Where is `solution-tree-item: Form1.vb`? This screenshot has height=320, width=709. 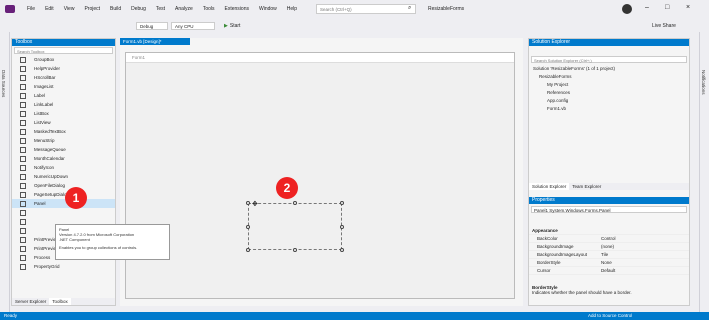
solution-tree-item: Form1.vb is located at coordinates (609, 110).